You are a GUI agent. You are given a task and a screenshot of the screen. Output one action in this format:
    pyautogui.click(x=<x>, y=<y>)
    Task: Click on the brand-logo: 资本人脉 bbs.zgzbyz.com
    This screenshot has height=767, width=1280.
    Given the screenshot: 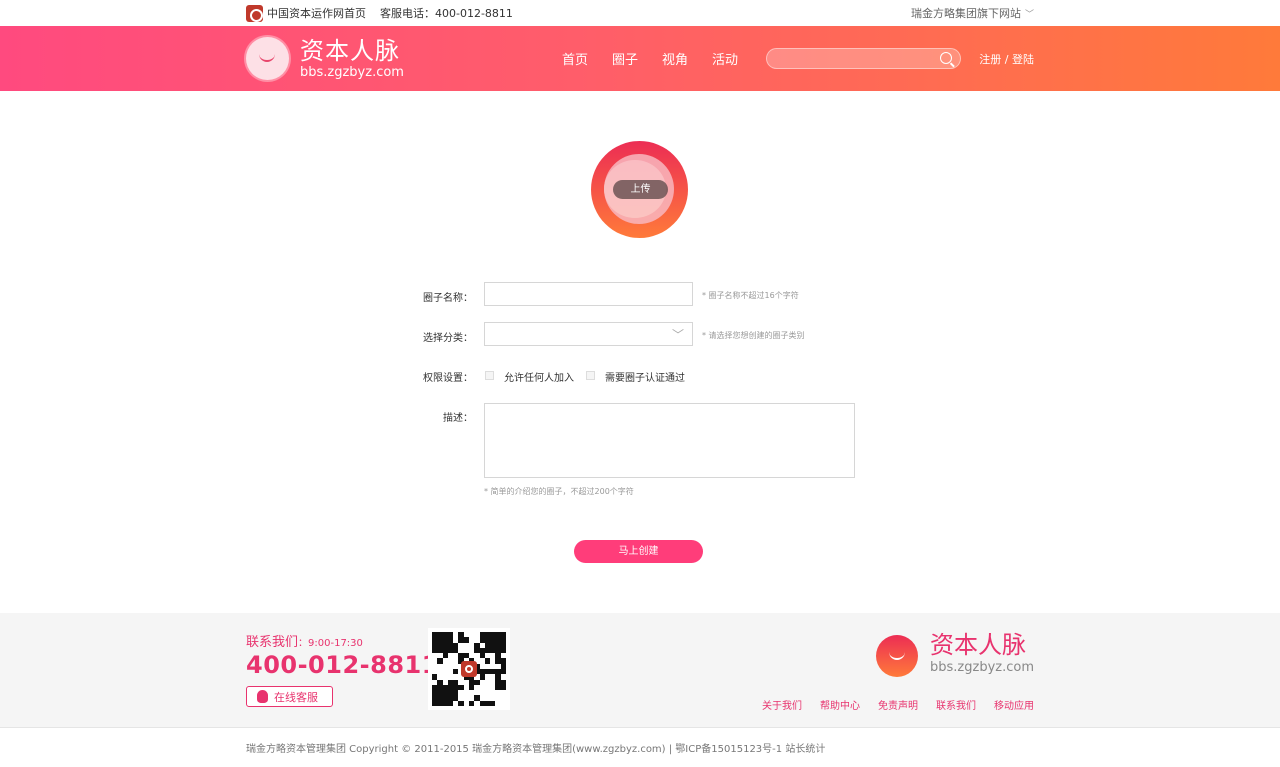 What is the action you would take?
    pyautogui.click(x=325, y=58)
    